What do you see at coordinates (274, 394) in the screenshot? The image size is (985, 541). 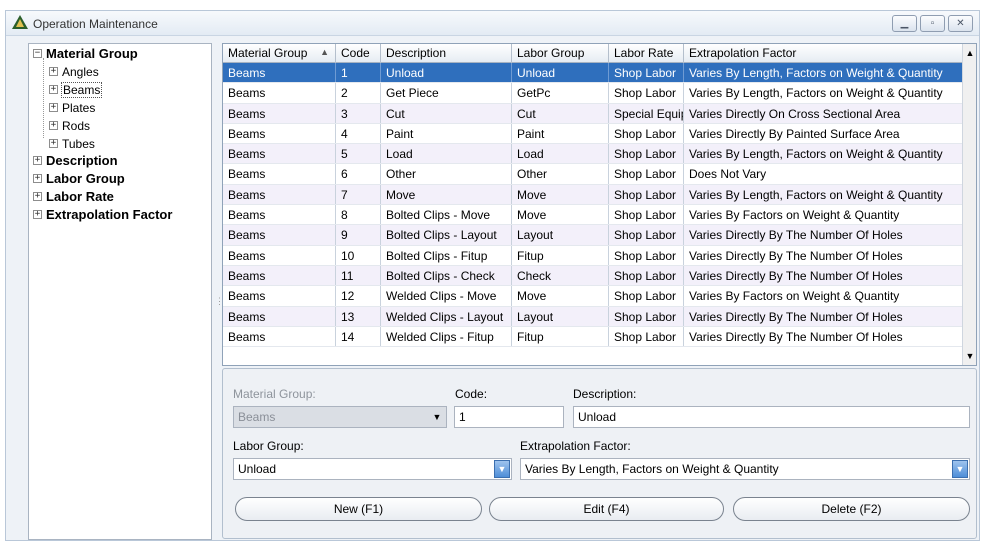 I see `material-group-label: Material Group:` at bounding box center [274, 394].